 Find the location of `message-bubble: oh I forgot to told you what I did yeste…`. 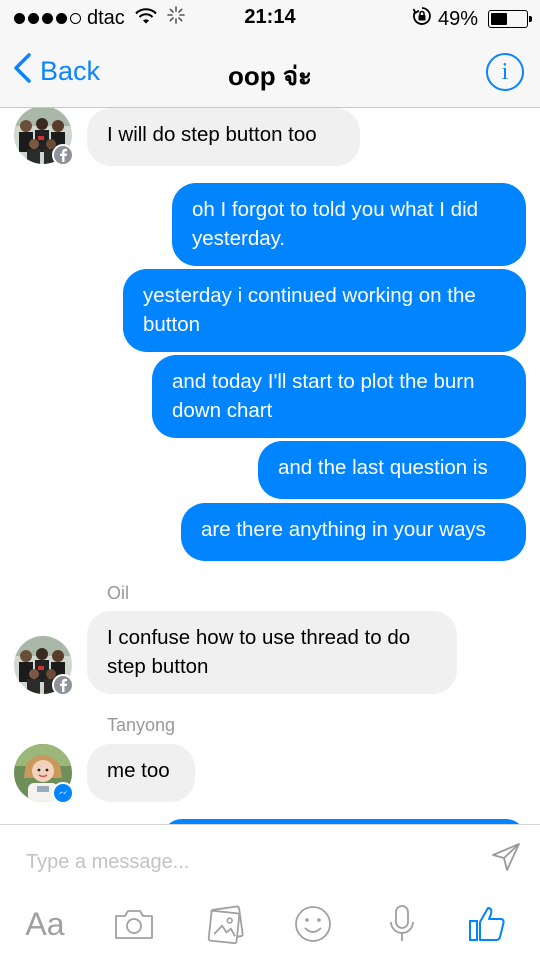

message-bubble: oh I forgot to told you what I did yeste… is located at coordinates (349, 224).